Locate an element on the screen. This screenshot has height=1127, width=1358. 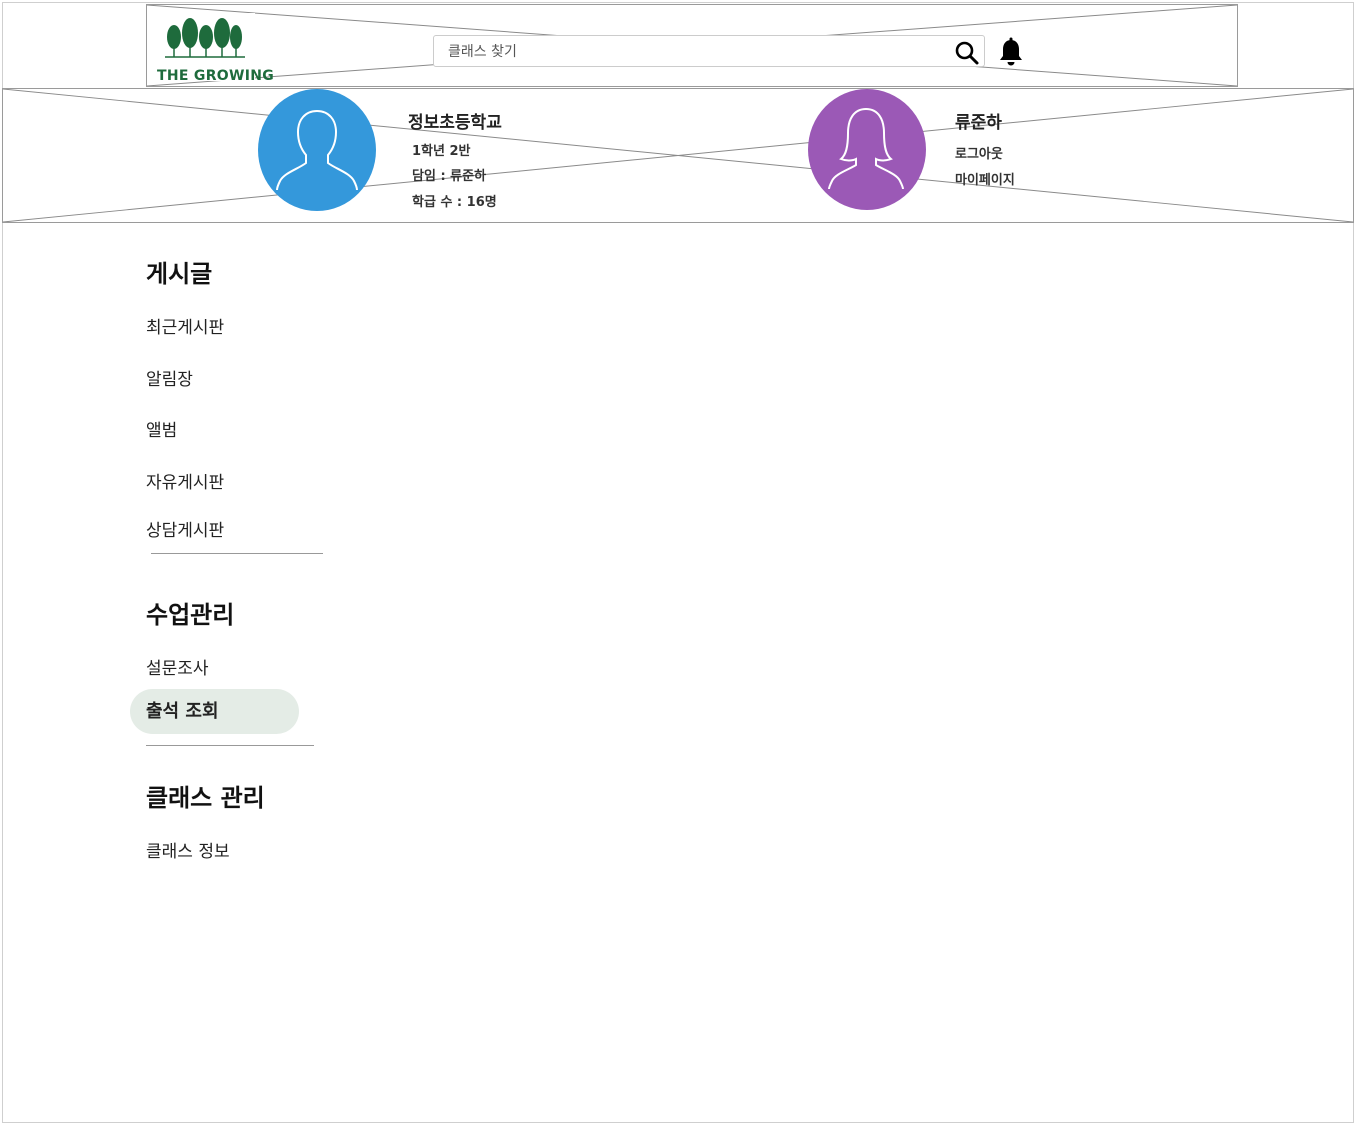
tree-logo-icon is located at coordinates (205, 38).